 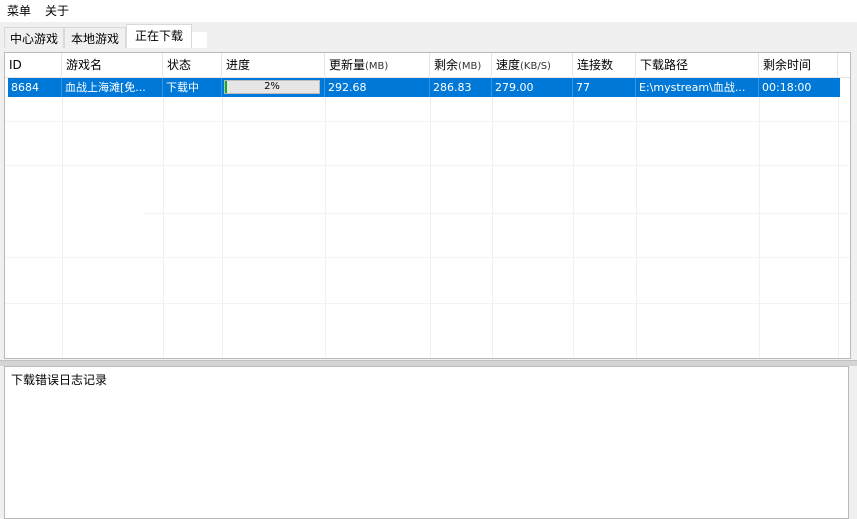 I want to click on header-speed: 速度(KB/S), so click(x=532, y=65).